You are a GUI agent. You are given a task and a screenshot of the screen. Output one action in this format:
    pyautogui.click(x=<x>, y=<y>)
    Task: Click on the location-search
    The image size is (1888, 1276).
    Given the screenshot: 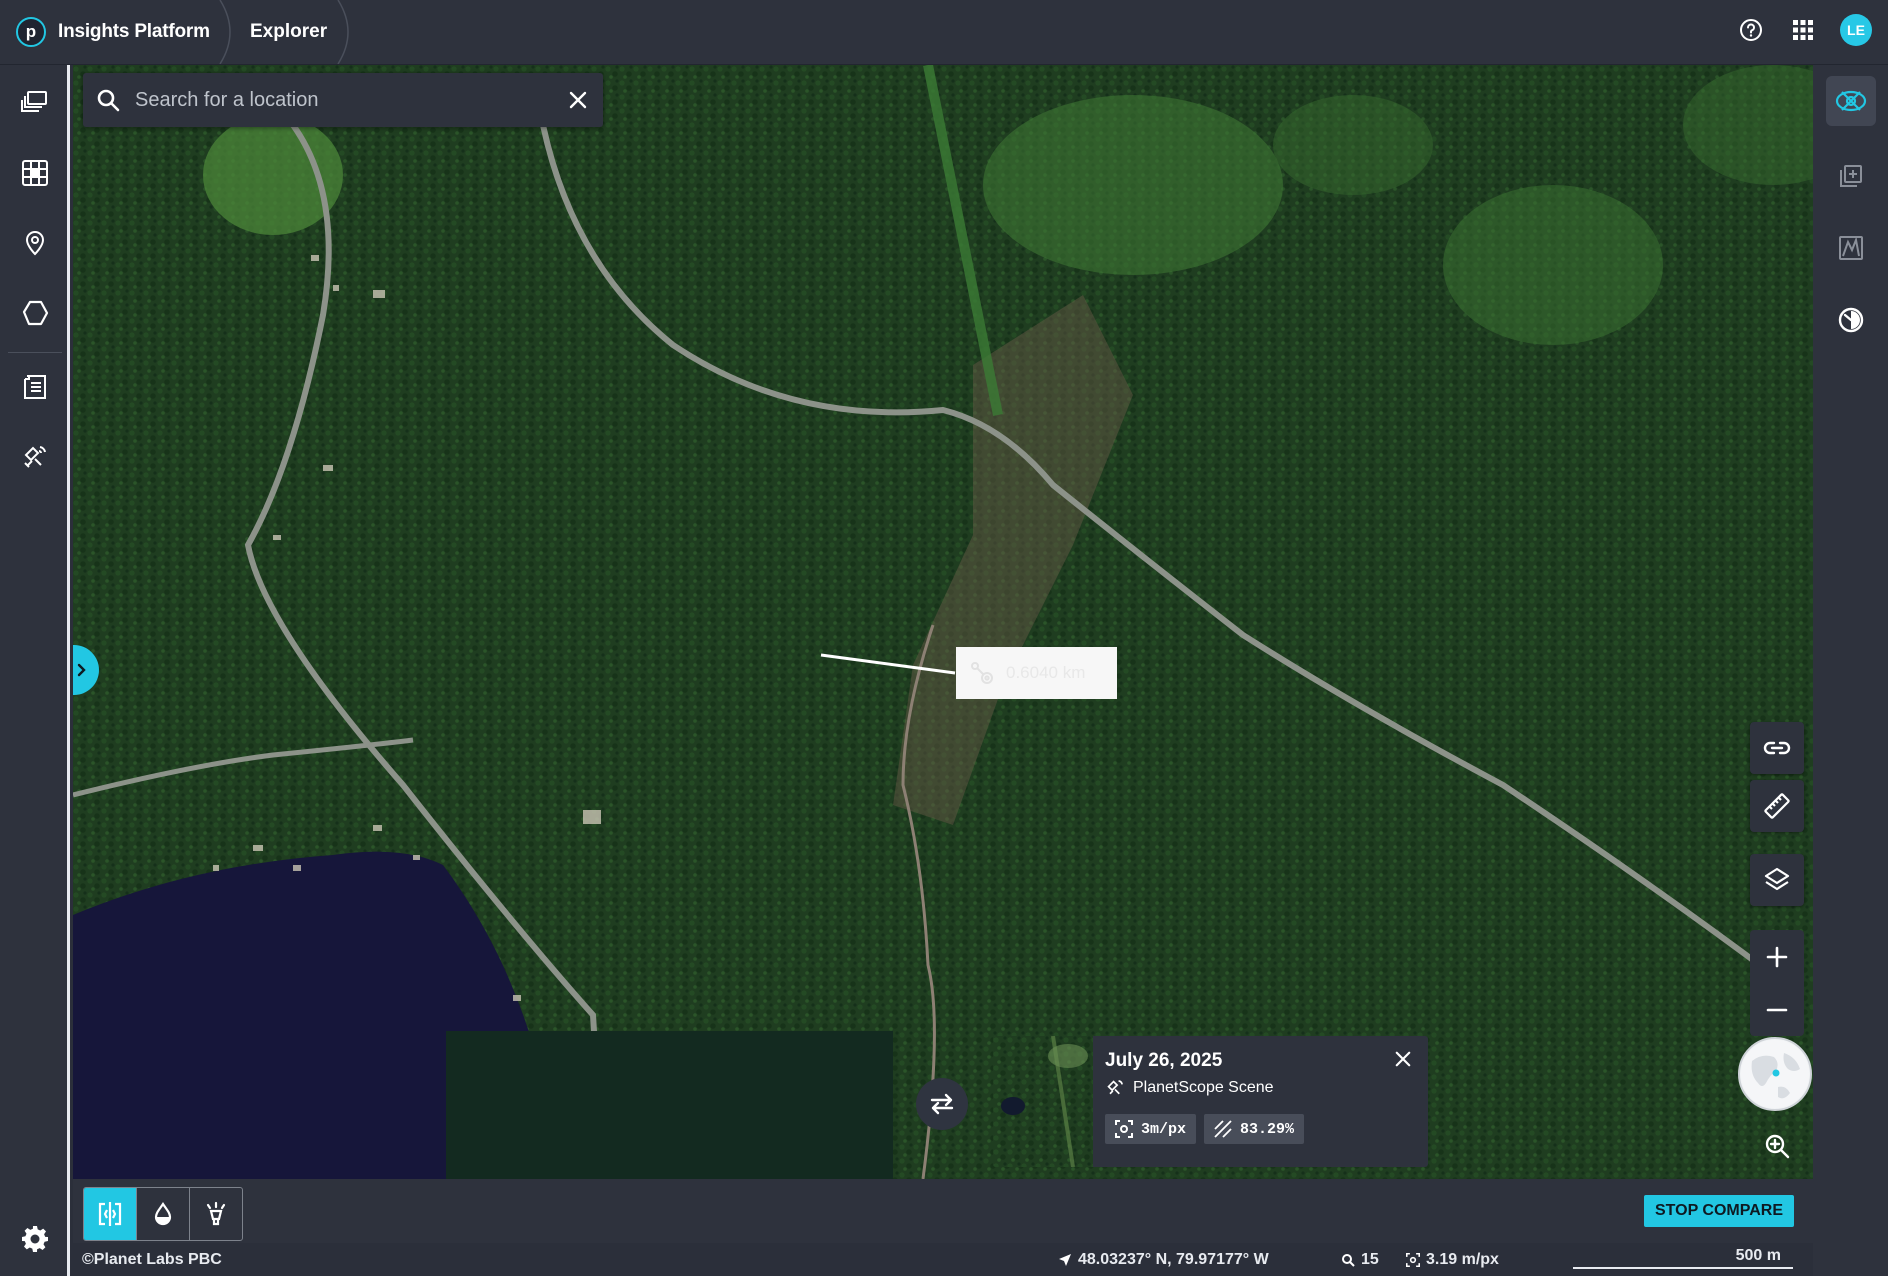 What is the action you would take?
    pyautogui.click(x=343, y=100)
    